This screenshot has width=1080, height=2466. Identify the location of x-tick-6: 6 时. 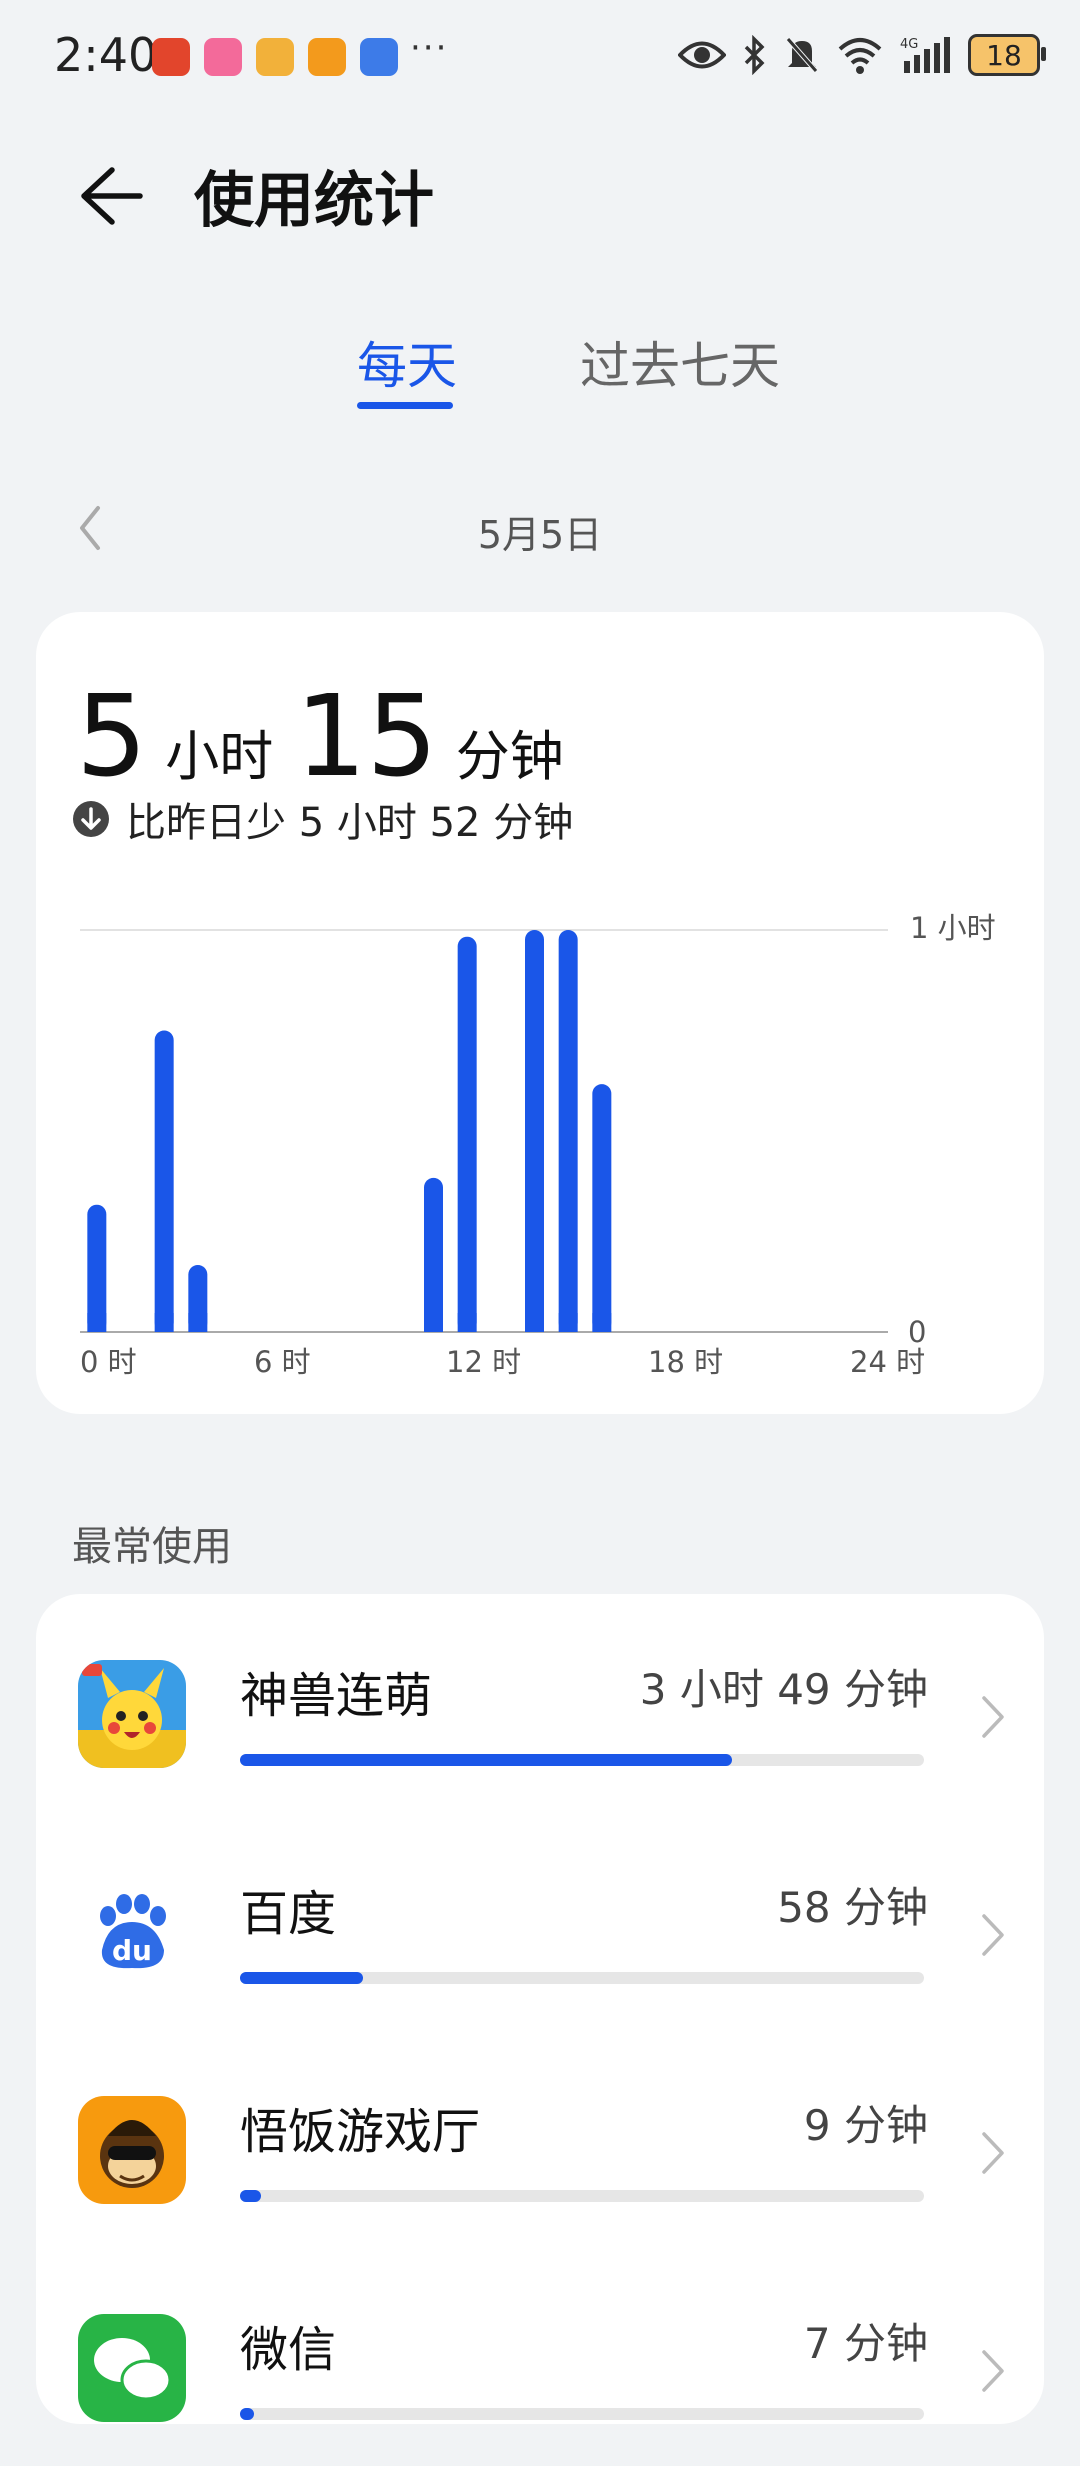
(282, 1362).